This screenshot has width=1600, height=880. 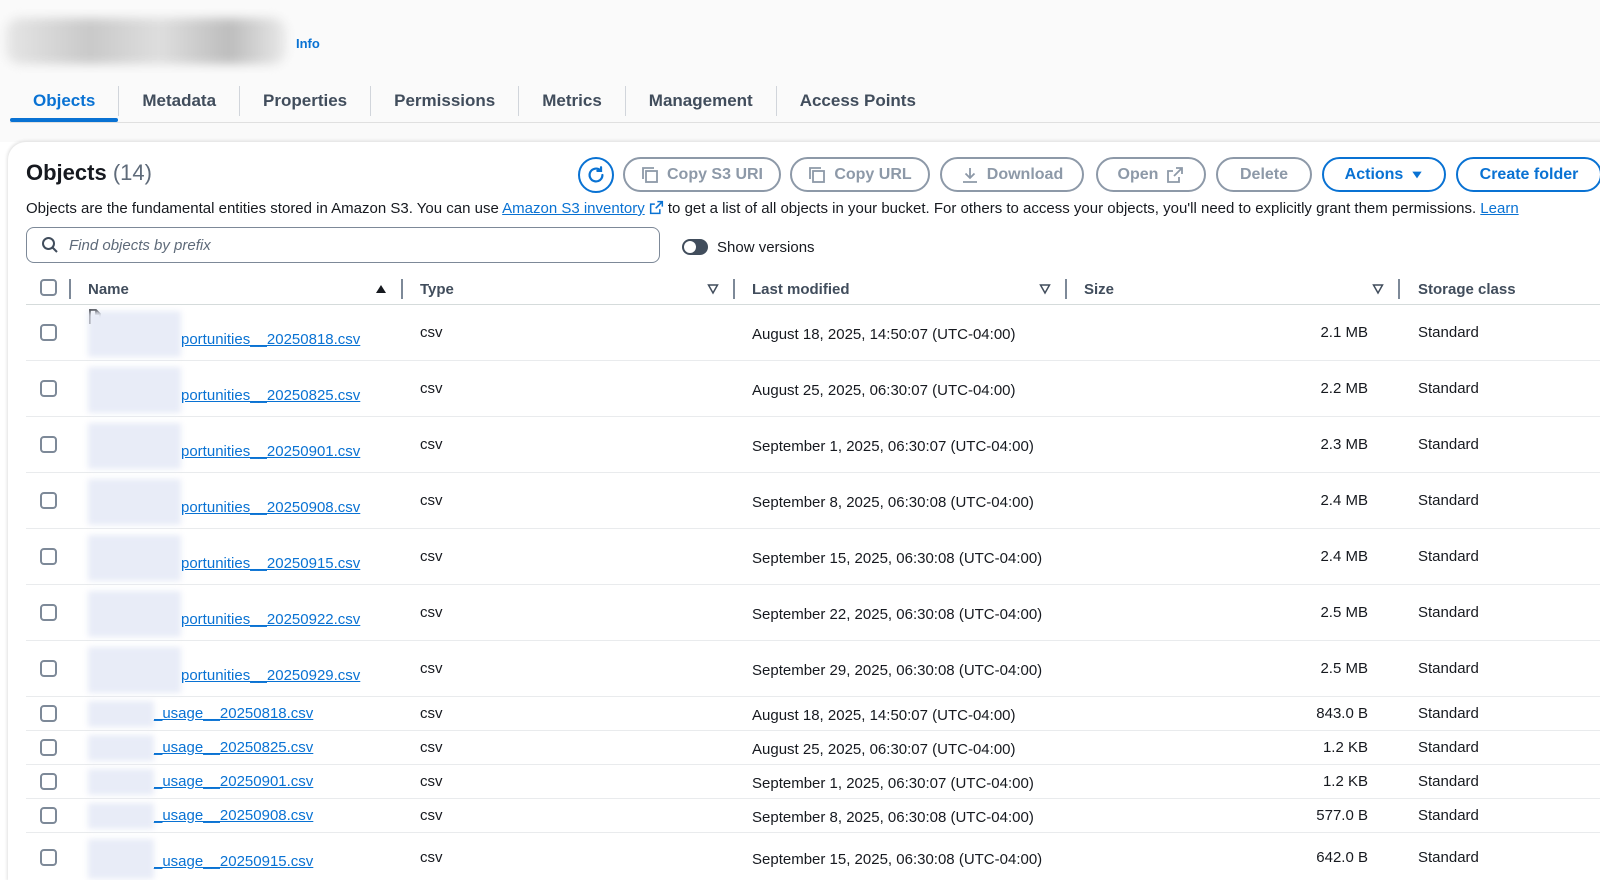 What do you see at coordinates (308, 43) in the screenshot?
I see `info-link: Info` at bounding box center [308, 43].